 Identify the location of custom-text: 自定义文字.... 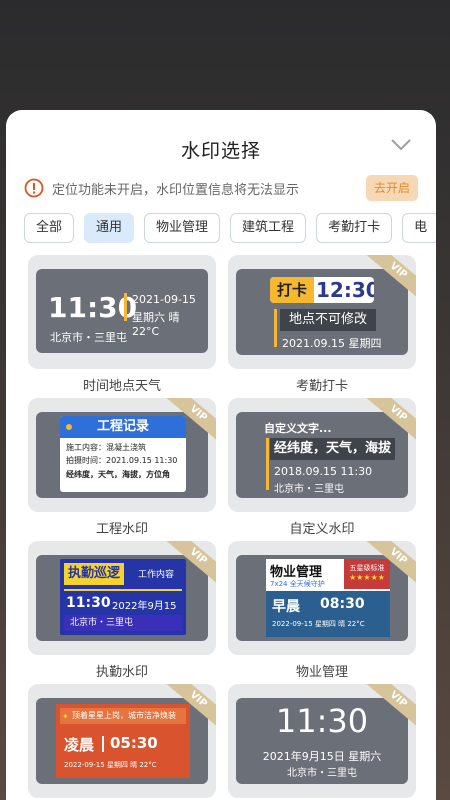
(298, 428).